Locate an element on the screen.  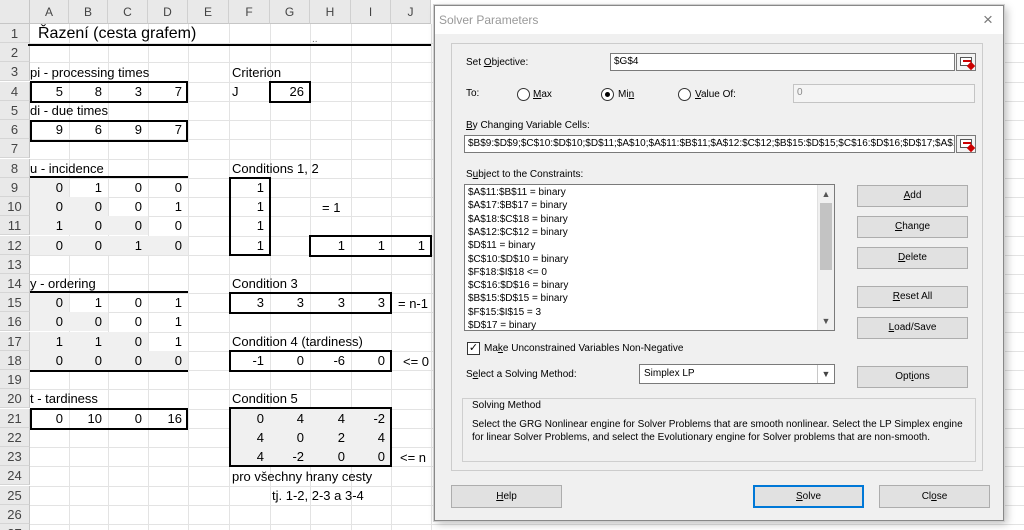
column-header: I is located at coordinates (371, 12).